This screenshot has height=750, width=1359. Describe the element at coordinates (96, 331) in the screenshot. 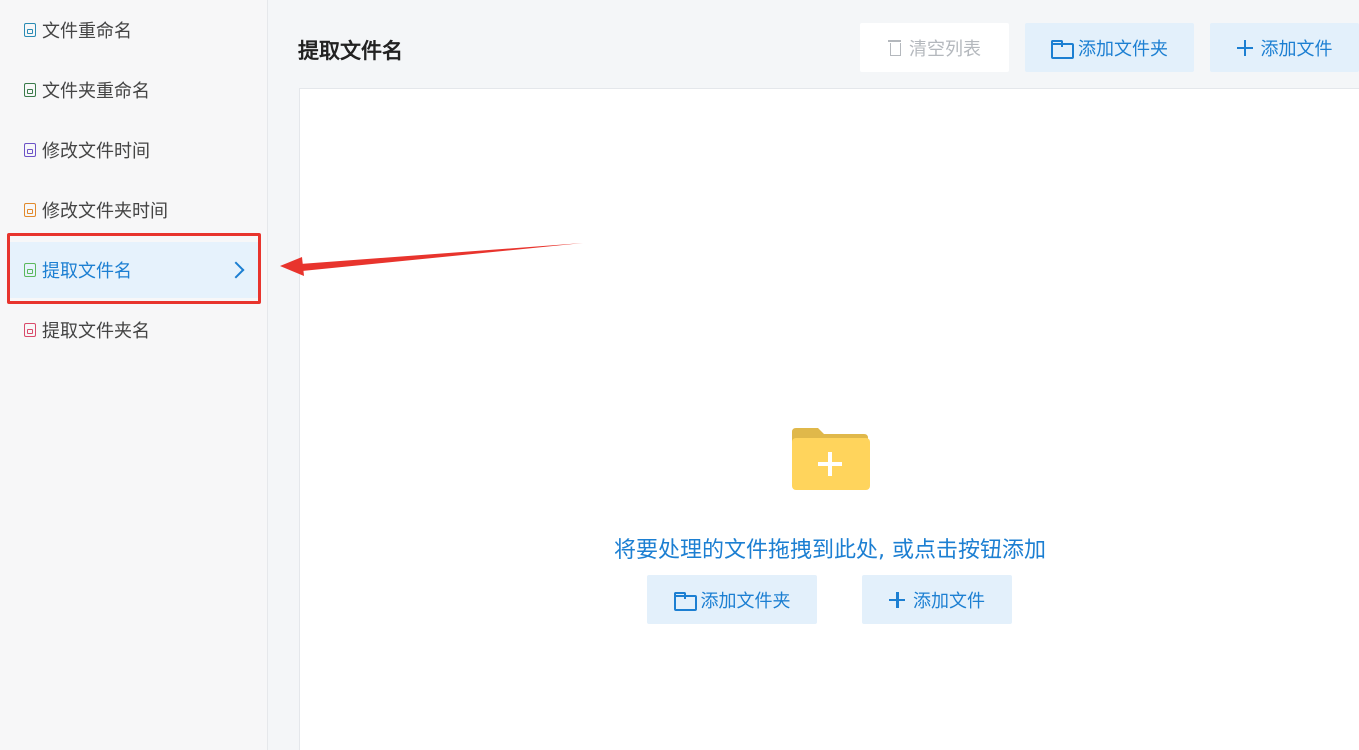

I see `sidebar-item-label: 提取文件夹名` at that location.